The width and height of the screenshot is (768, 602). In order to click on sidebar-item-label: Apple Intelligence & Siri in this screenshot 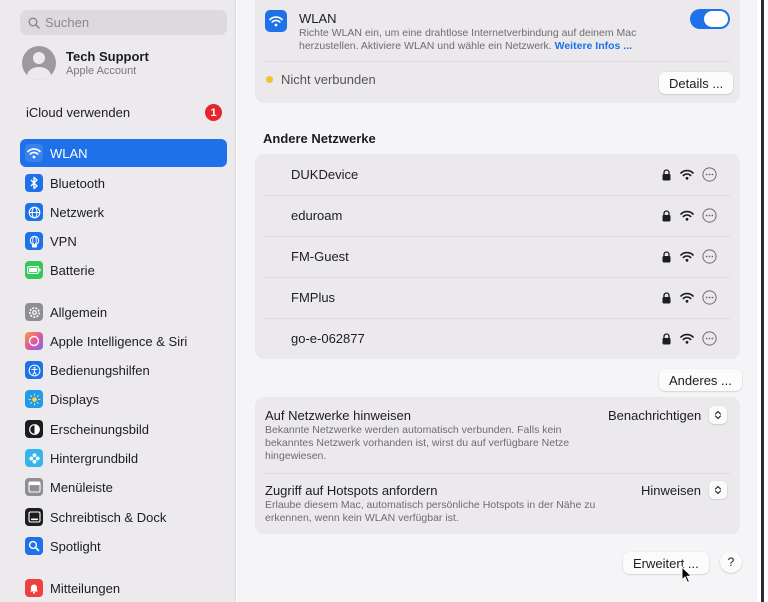, I will do `click(119, 341)`.